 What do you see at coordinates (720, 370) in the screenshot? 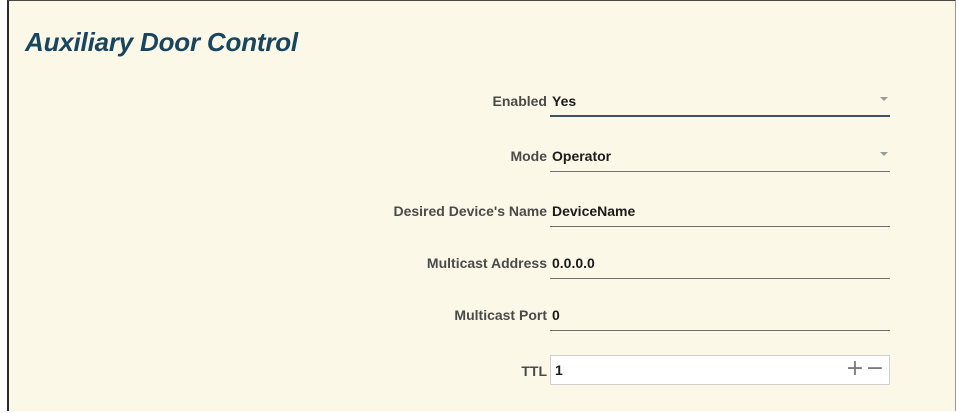
I see `ttl-stepper: 1 + −` at bounding box center [720, 370].